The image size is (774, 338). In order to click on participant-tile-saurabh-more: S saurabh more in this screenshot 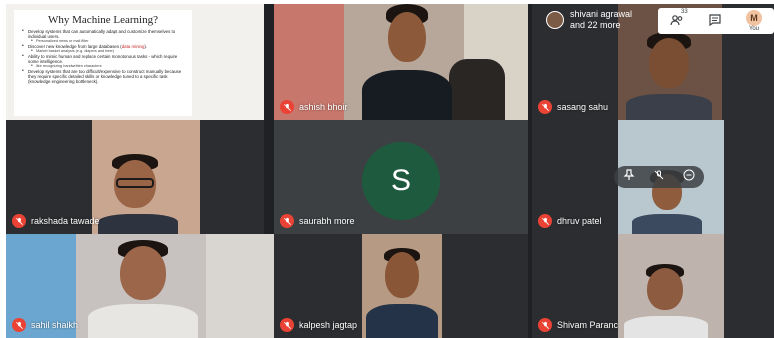, I will do `click(401, 177)`.